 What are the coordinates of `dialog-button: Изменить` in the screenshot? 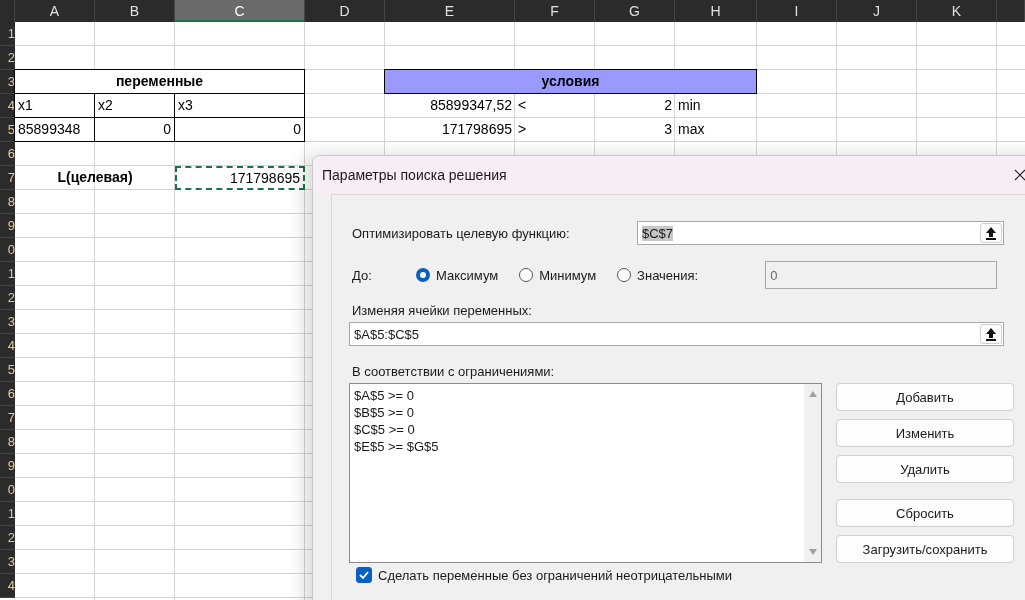 It's located at (925, 433).